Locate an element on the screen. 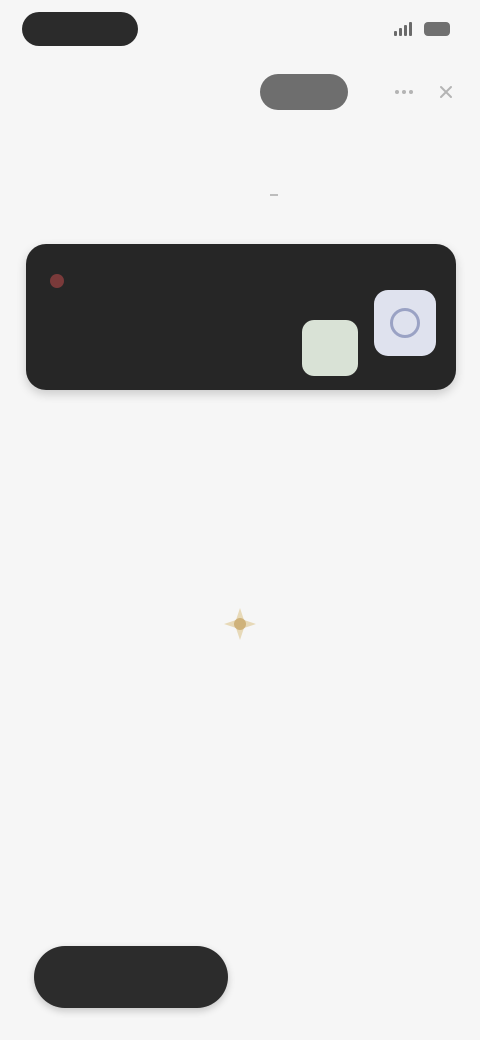 Image resolution: width=480 pixels, height=1040 pixels. ring-icon is located at coordinates (405, 323).